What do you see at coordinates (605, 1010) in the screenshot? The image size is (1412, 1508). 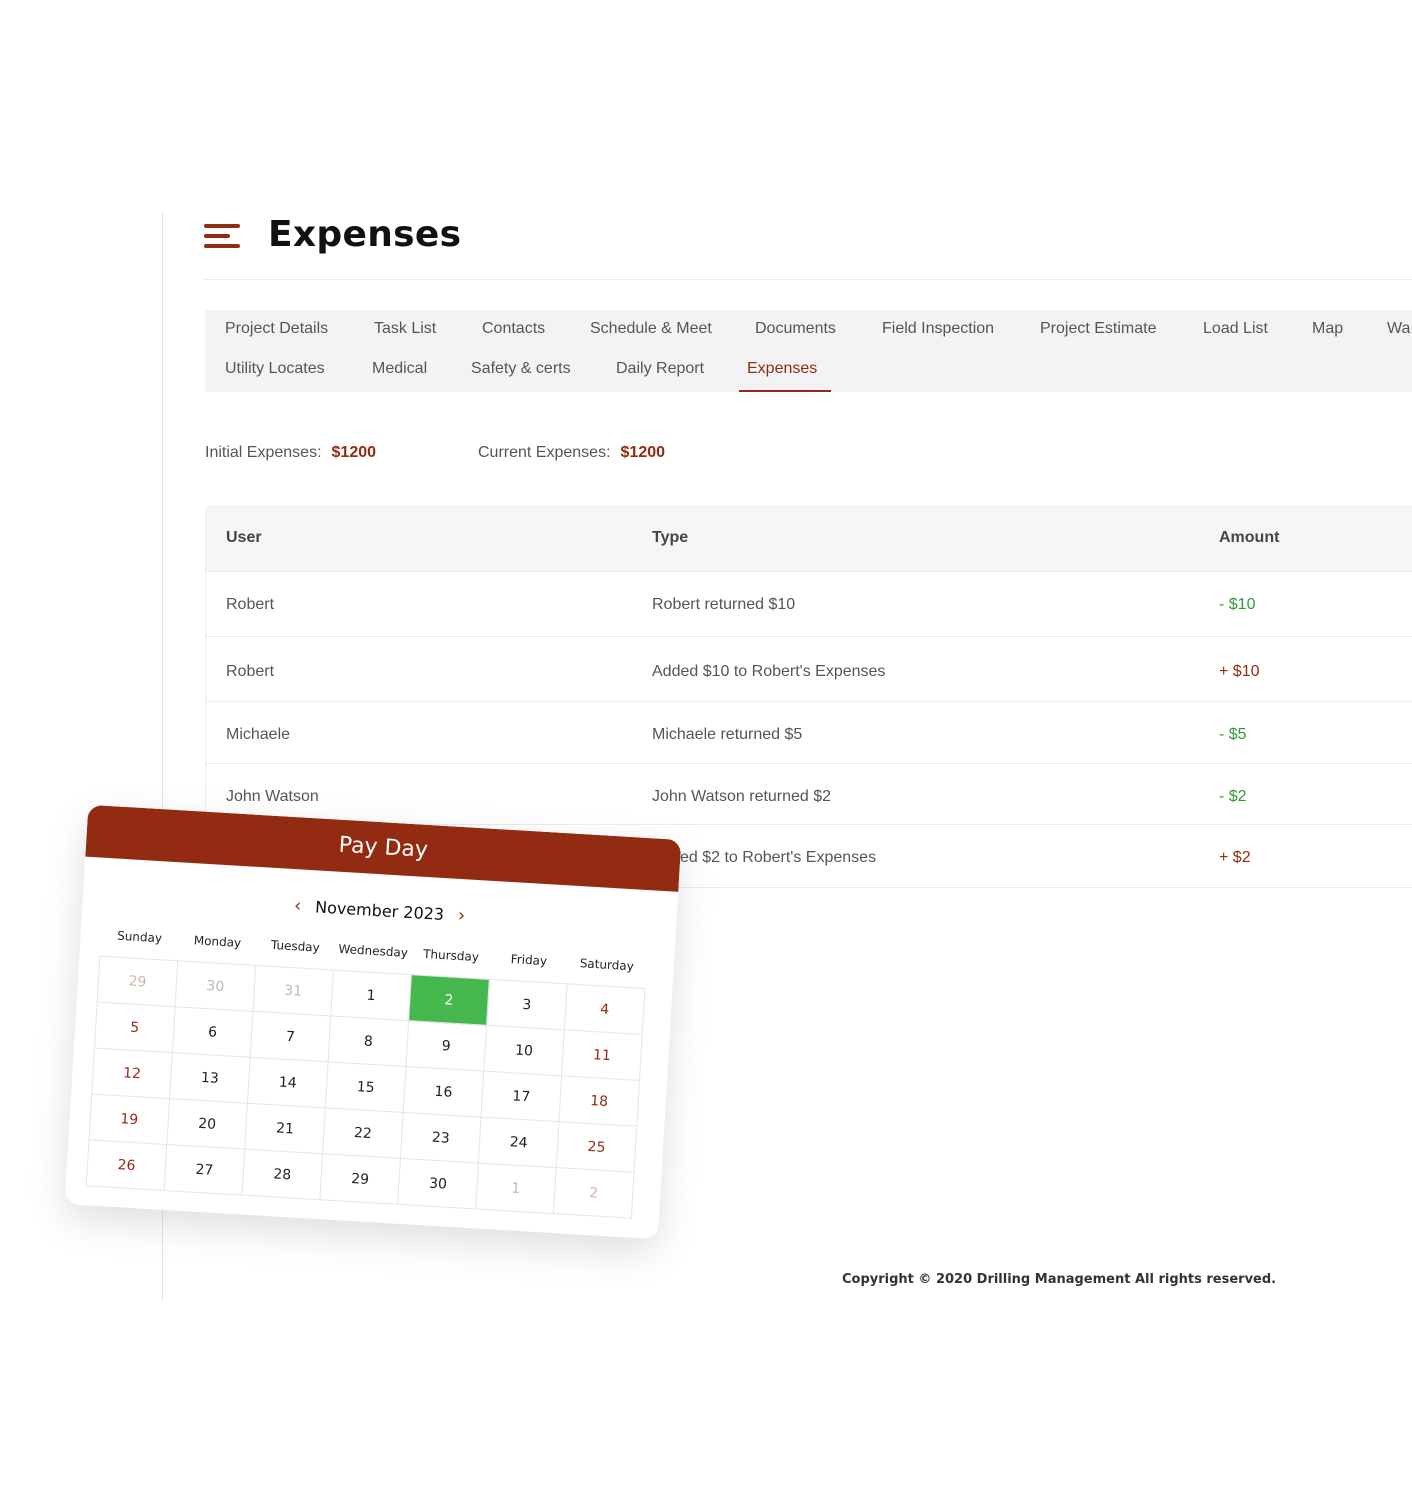 I see `calendar-day: 4` at bounding box center [605, 1010].